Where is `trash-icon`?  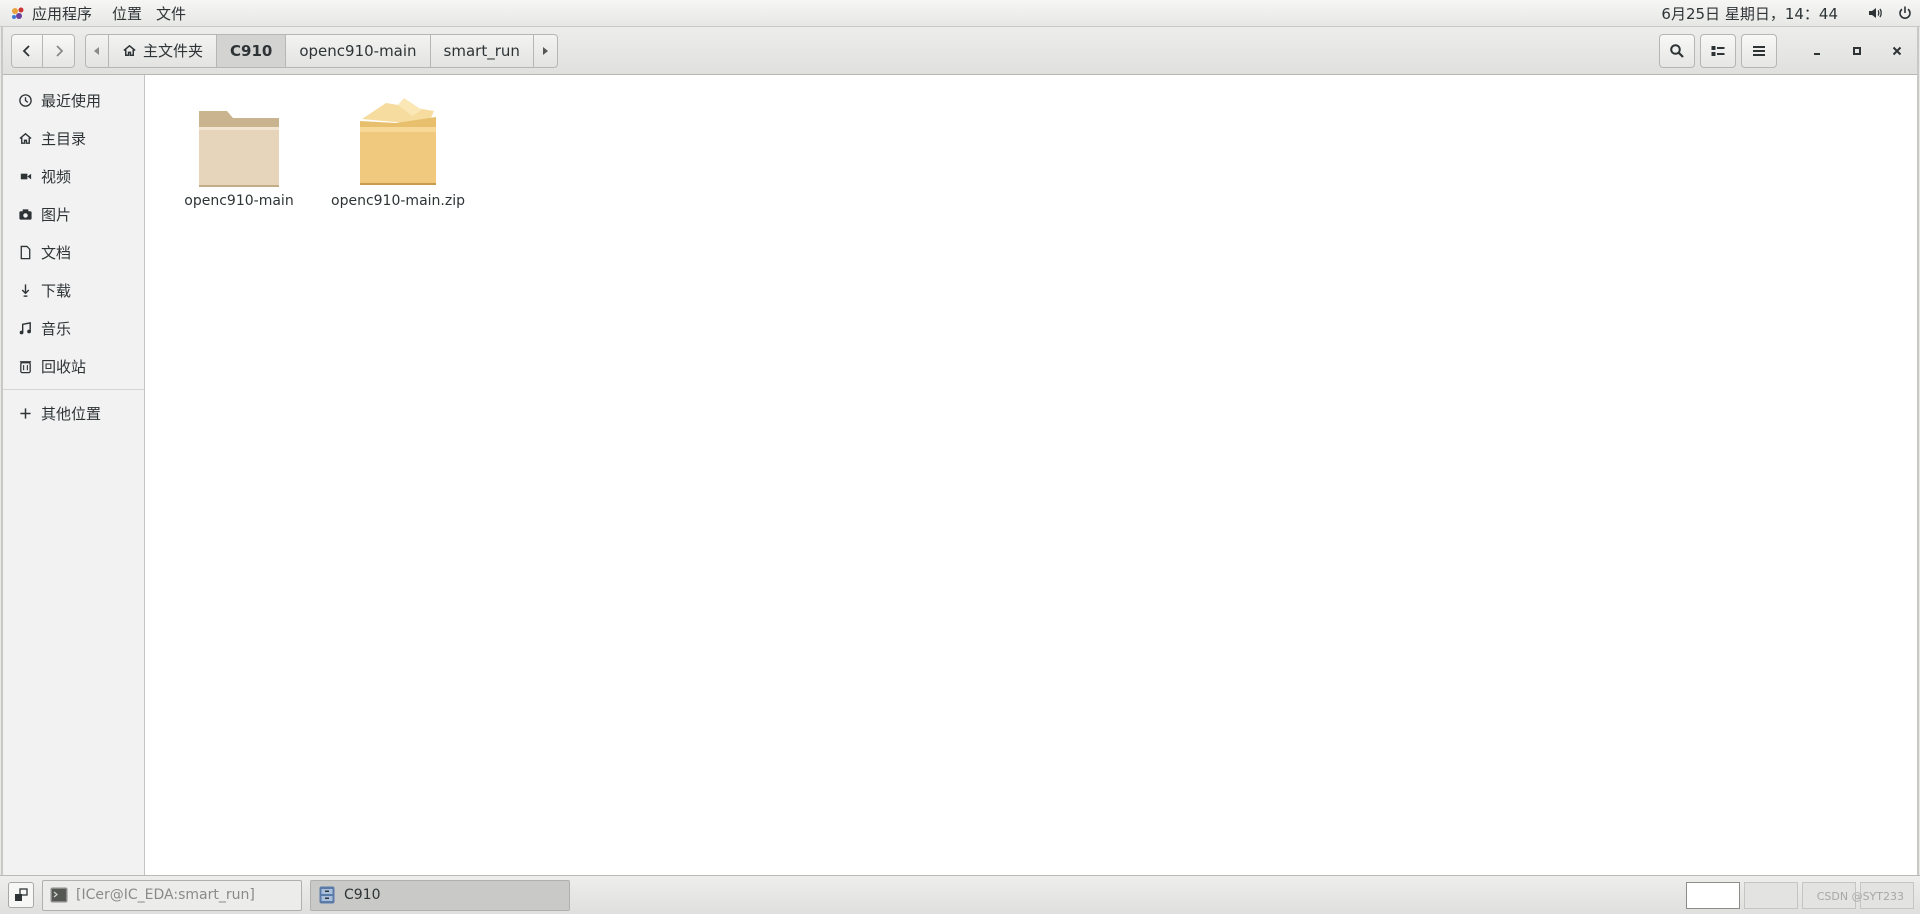
trash-icon is located at coordinates (25, 366).